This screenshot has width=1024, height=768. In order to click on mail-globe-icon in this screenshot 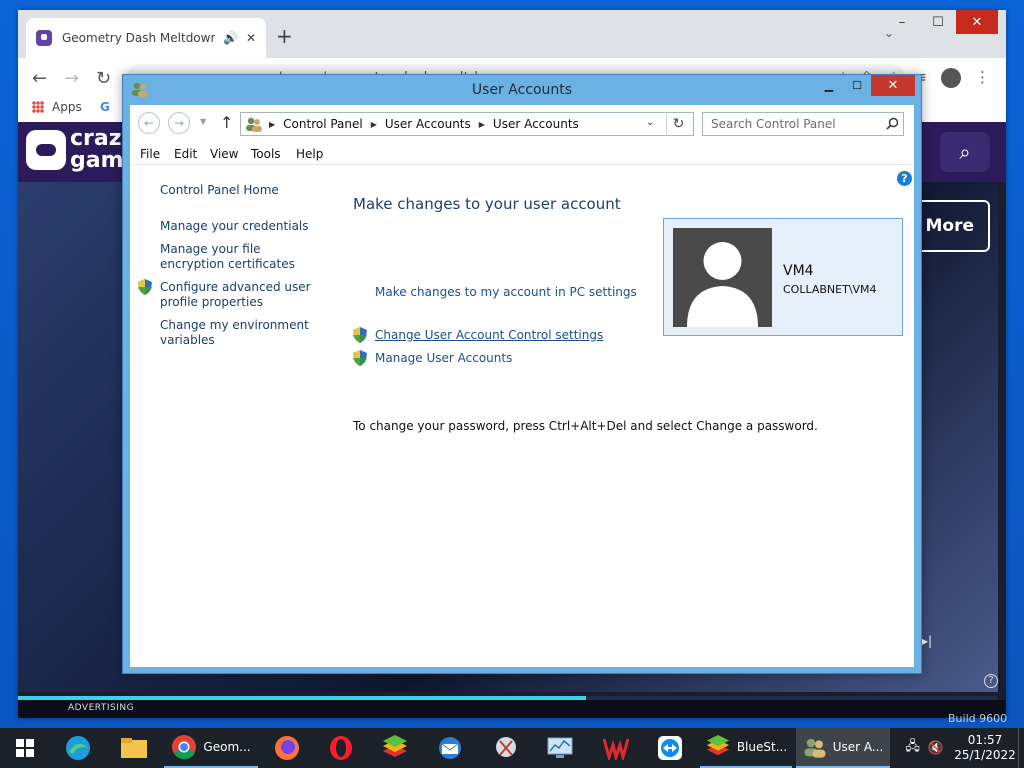, I will do `click(450, 748)`.